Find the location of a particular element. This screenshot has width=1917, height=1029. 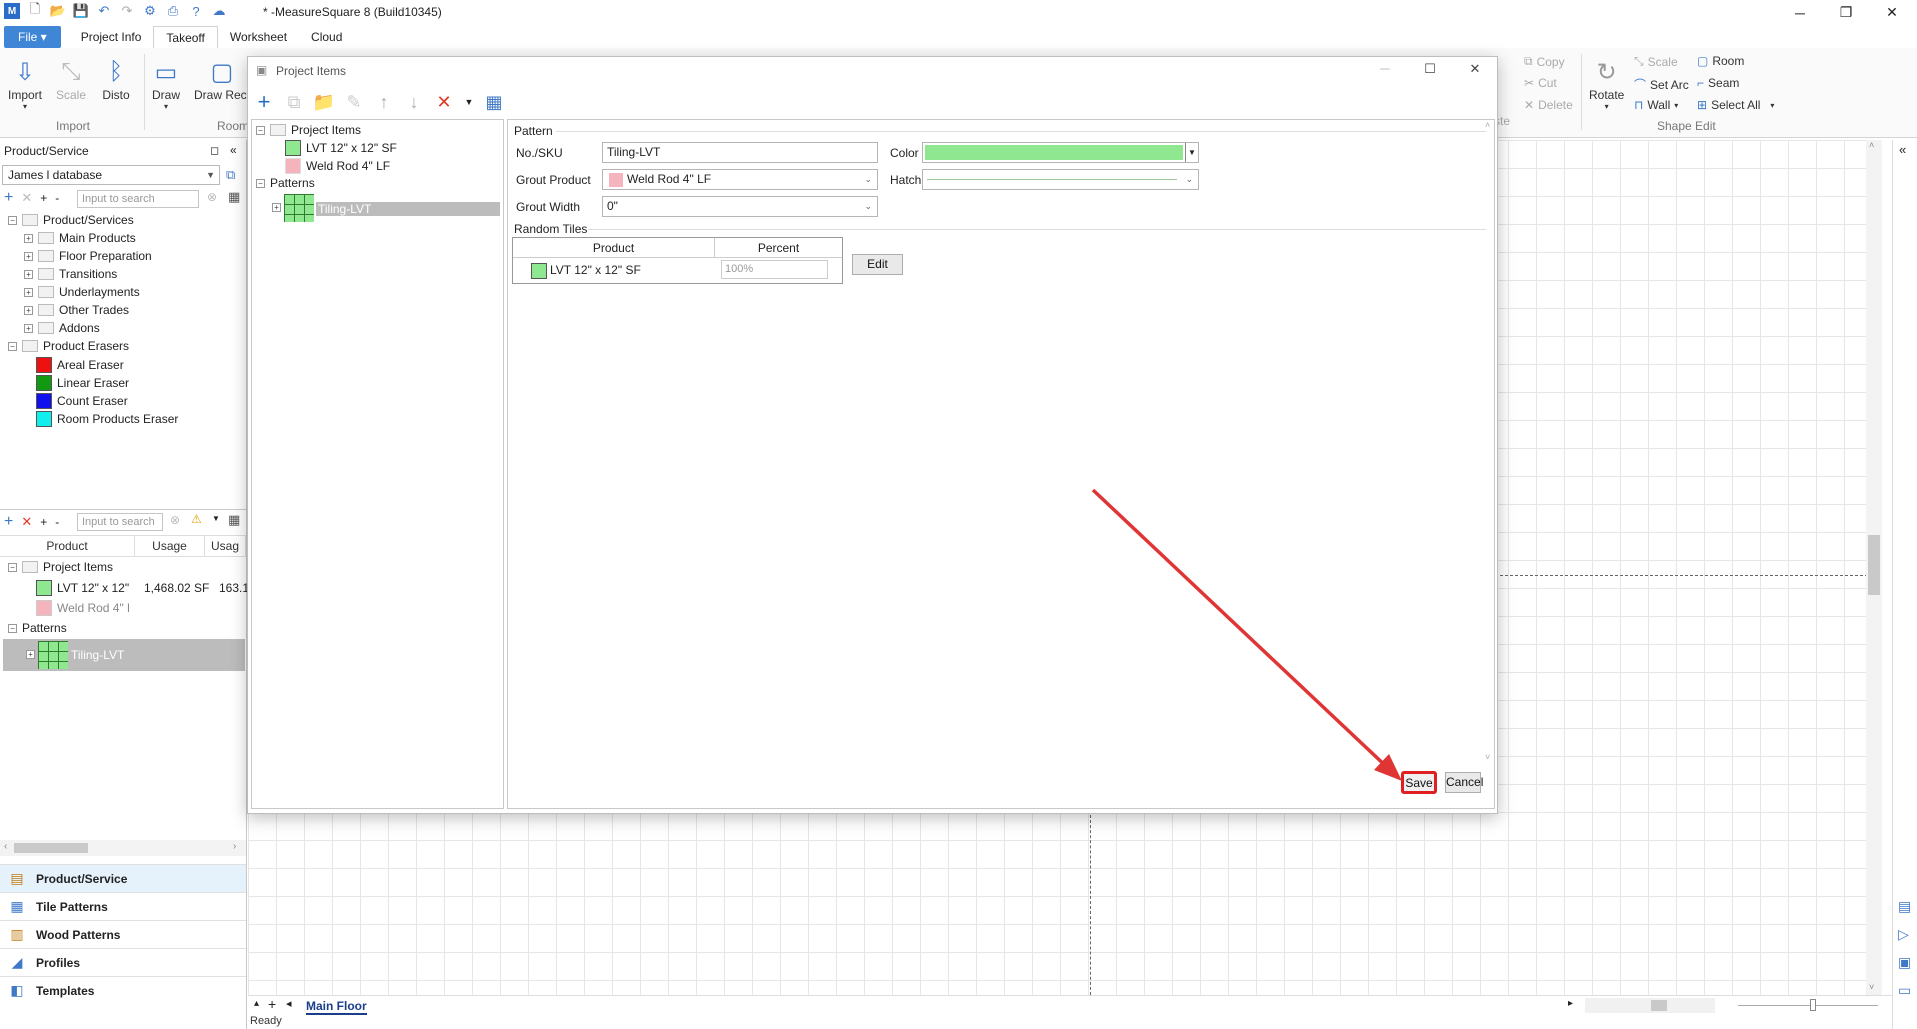

column-header: Usag is located at coordinates (225, 546).